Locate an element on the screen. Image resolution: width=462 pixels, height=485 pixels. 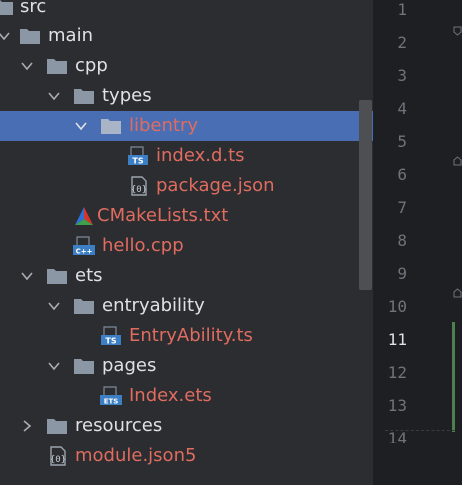
tree-row-entryability-ts: TS EntryAbility.ts is located at coordinates (187, 336).